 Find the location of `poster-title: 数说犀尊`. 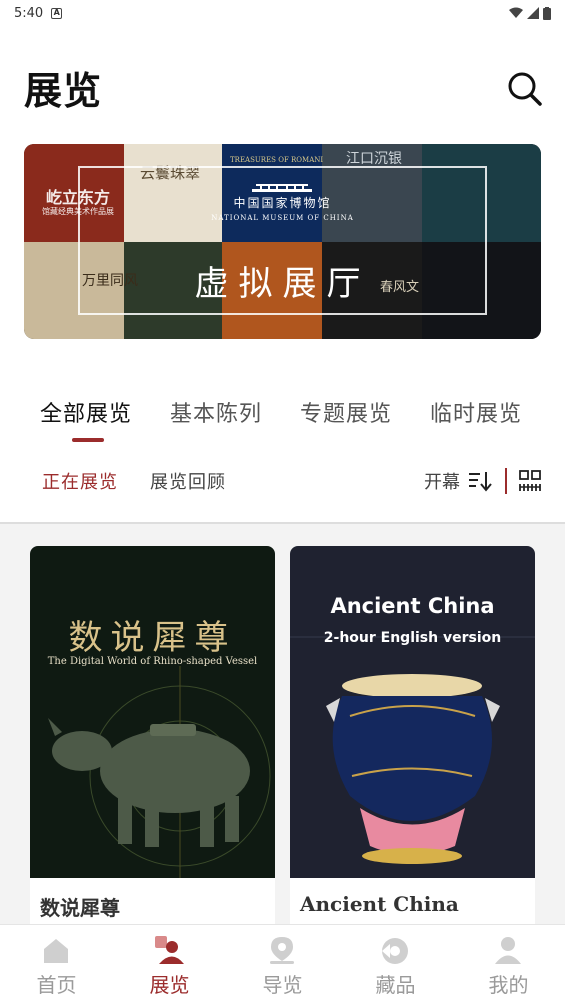

poster-title: 数说犀尊 is located at coordinates (152, 638).